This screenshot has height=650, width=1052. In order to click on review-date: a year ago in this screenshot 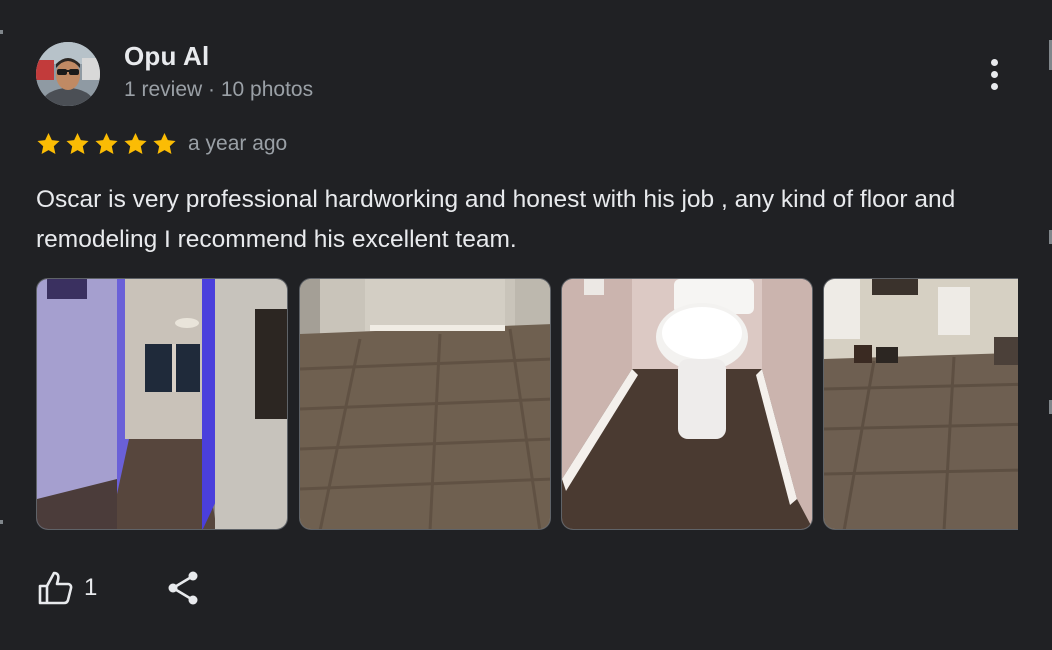, I will do `click(238, 143)`.